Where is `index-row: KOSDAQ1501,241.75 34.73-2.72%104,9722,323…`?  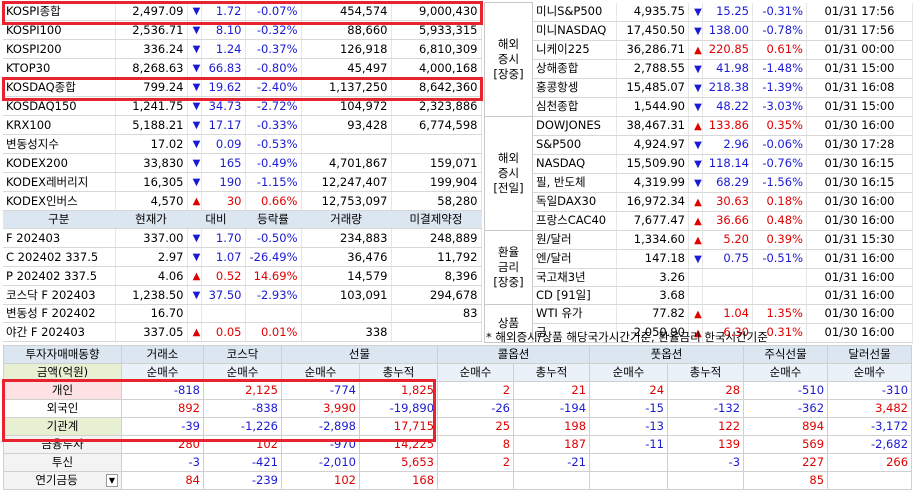 index-row: KOSDAQ1501,241.75 34.73-2.72%104,9722,323… is located at coordinates (242, 106).